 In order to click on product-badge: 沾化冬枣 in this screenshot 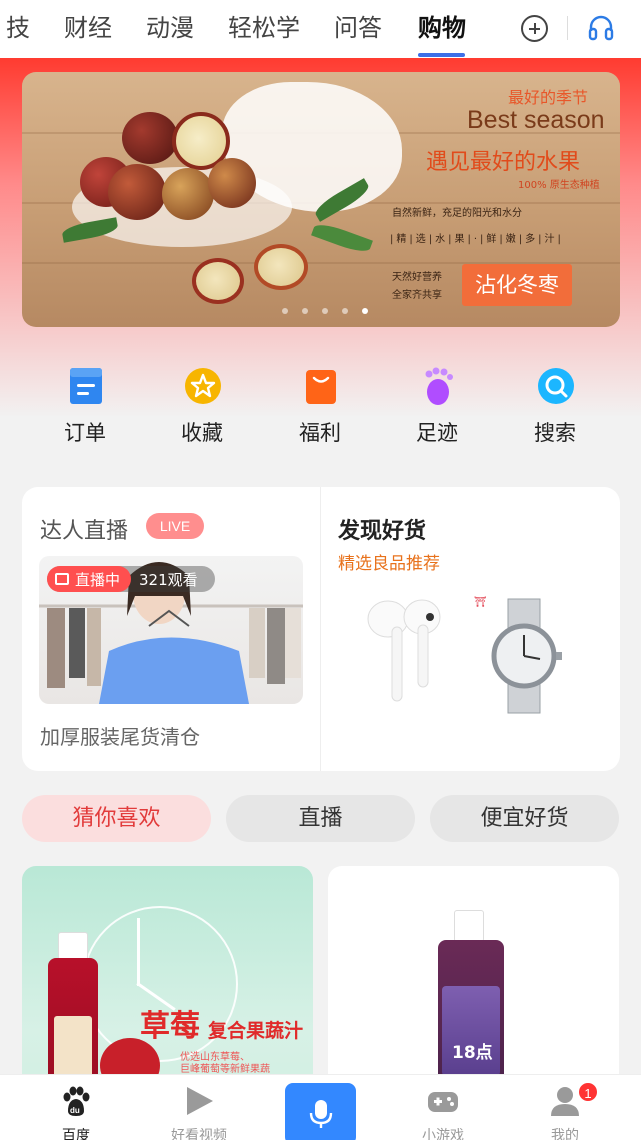, I will do `click(517, 285)`.